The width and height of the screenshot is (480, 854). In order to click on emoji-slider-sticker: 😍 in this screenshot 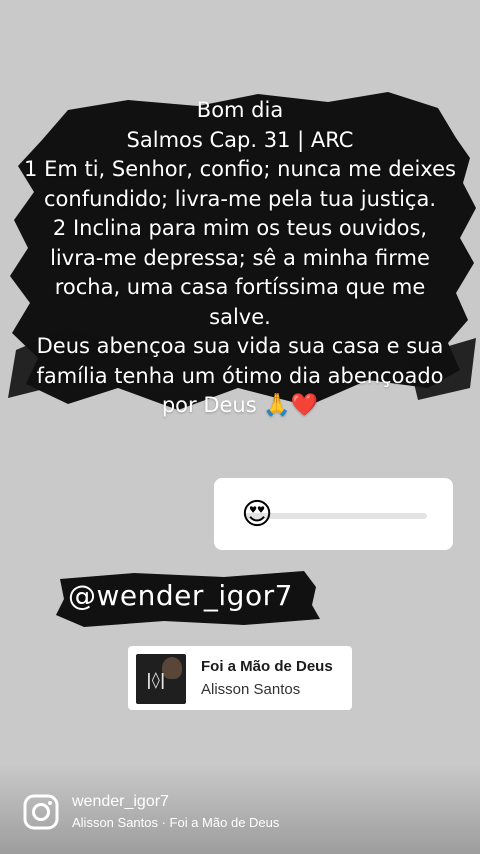, I will do `click(333, 514)`.